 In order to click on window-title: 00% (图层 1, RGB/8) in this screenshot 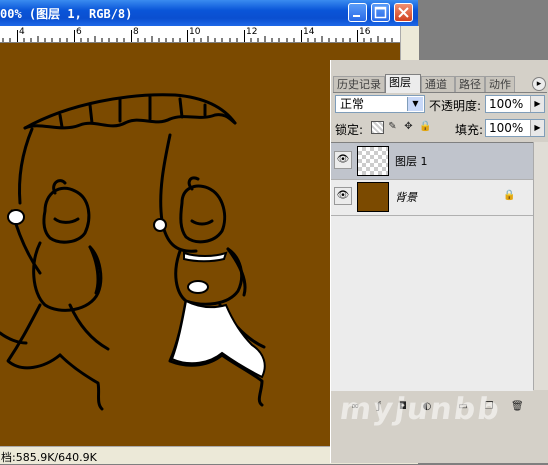, I will do `click(66, 14)`.